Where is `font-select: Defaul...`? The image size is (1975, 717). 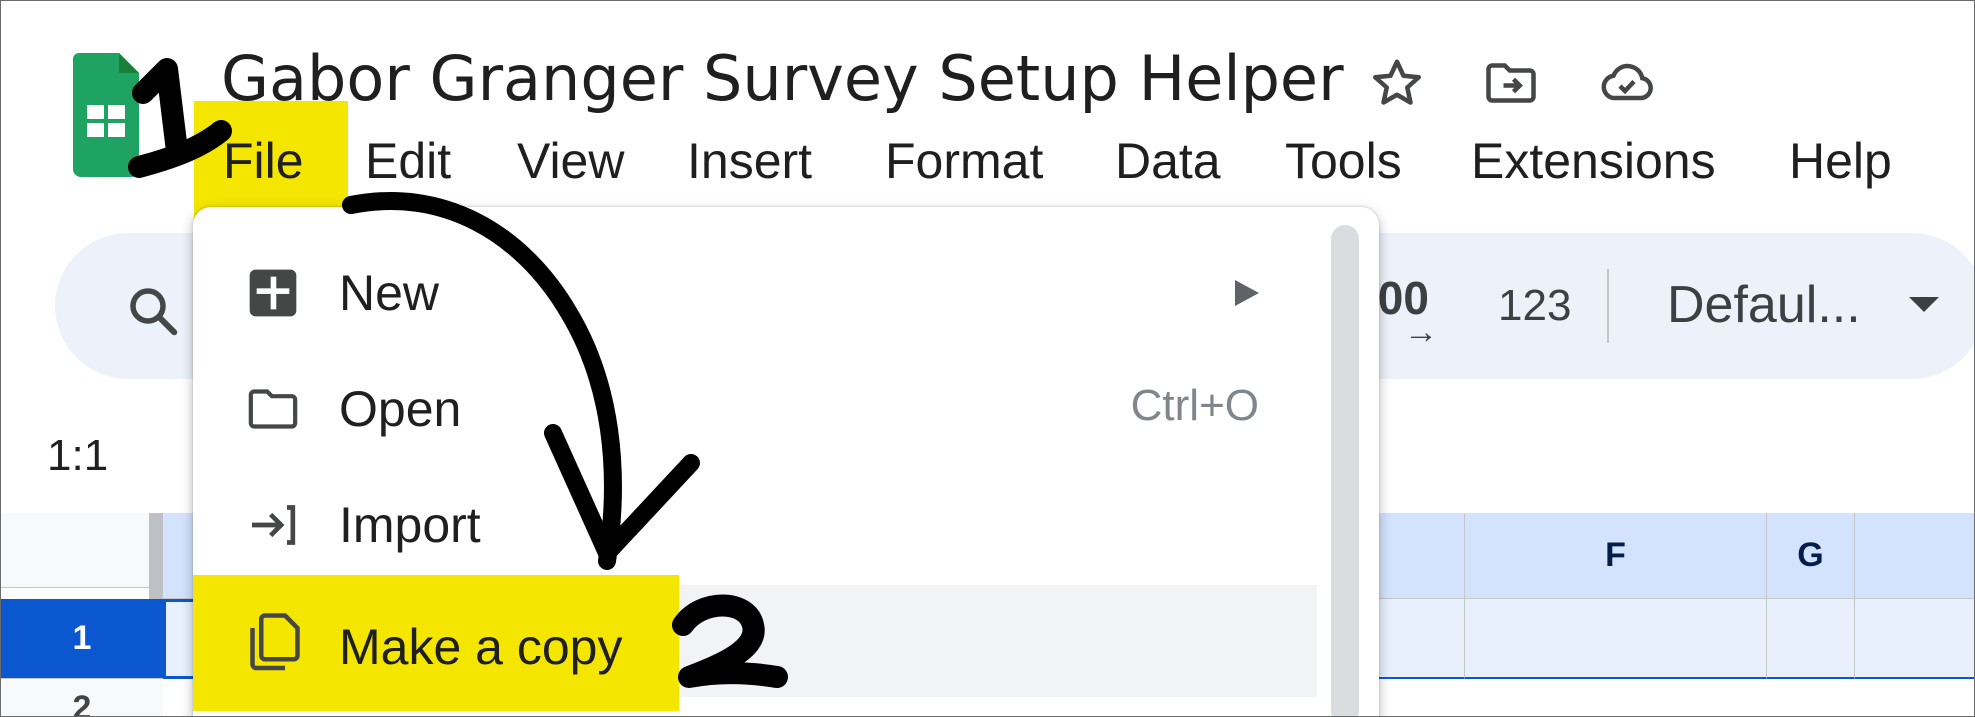 font-select: Defaul... is located at coordinates (1764, 305).